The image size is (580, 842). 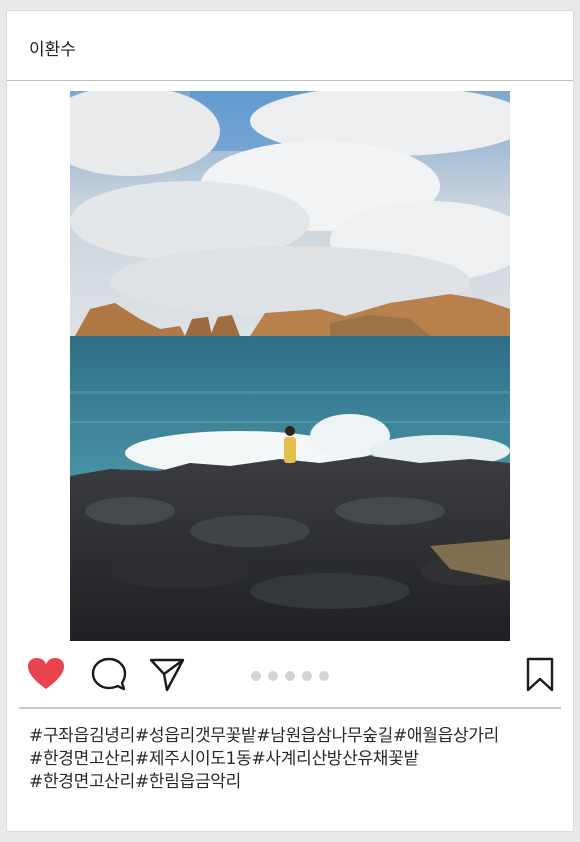 I want to click on carousel-indicator, so click(x=293, y=673).